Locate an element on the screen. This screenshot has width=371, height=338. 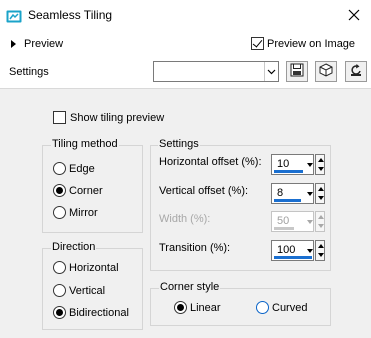
direction-title: Direction is located at coordinates (74, 247).